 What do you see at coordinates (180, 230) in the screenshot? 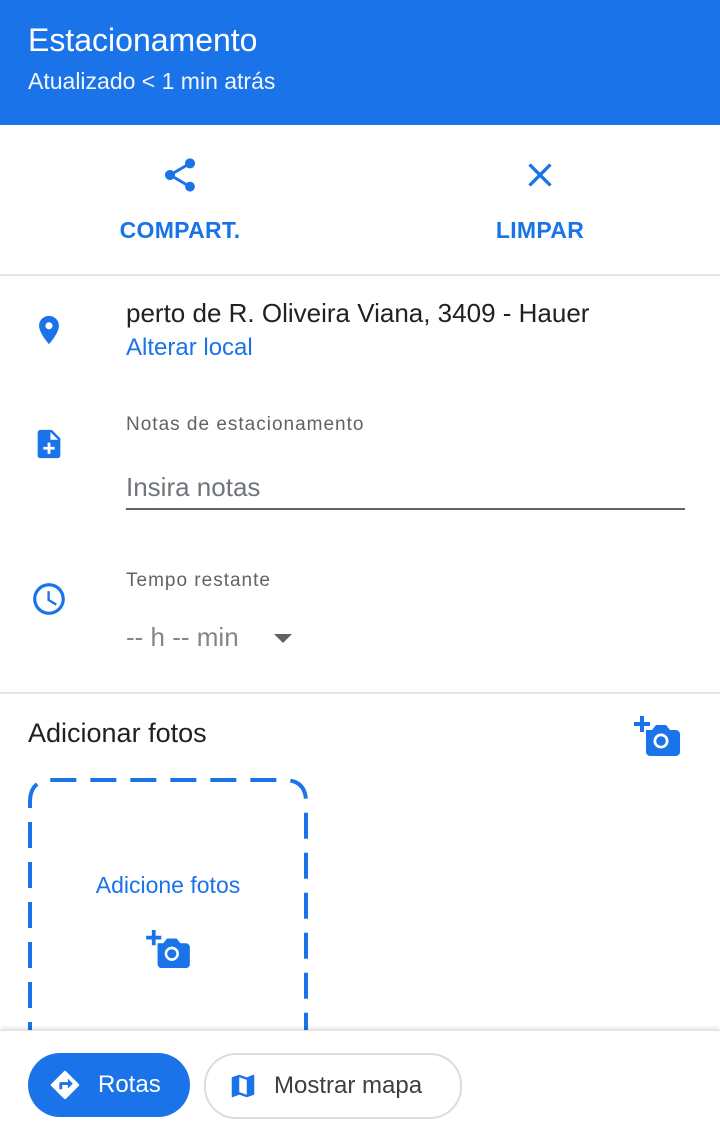
I see `share-label: COMPART.` at bounding box center [180, 230].